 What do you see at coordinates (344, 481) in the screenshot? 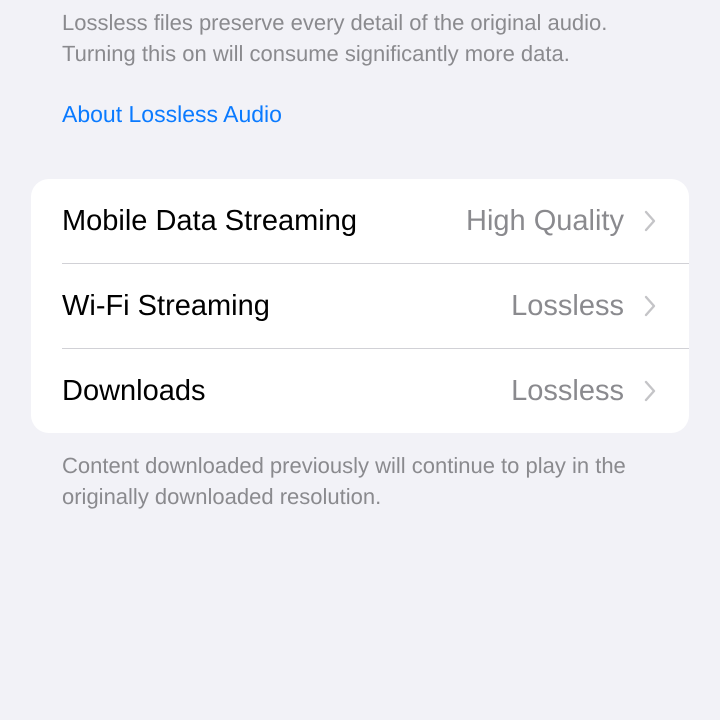
I see `downloads-footnote: Content downloaded previously will continue to play in the originally downloaded resolution.` at bounding box center [344, 481].